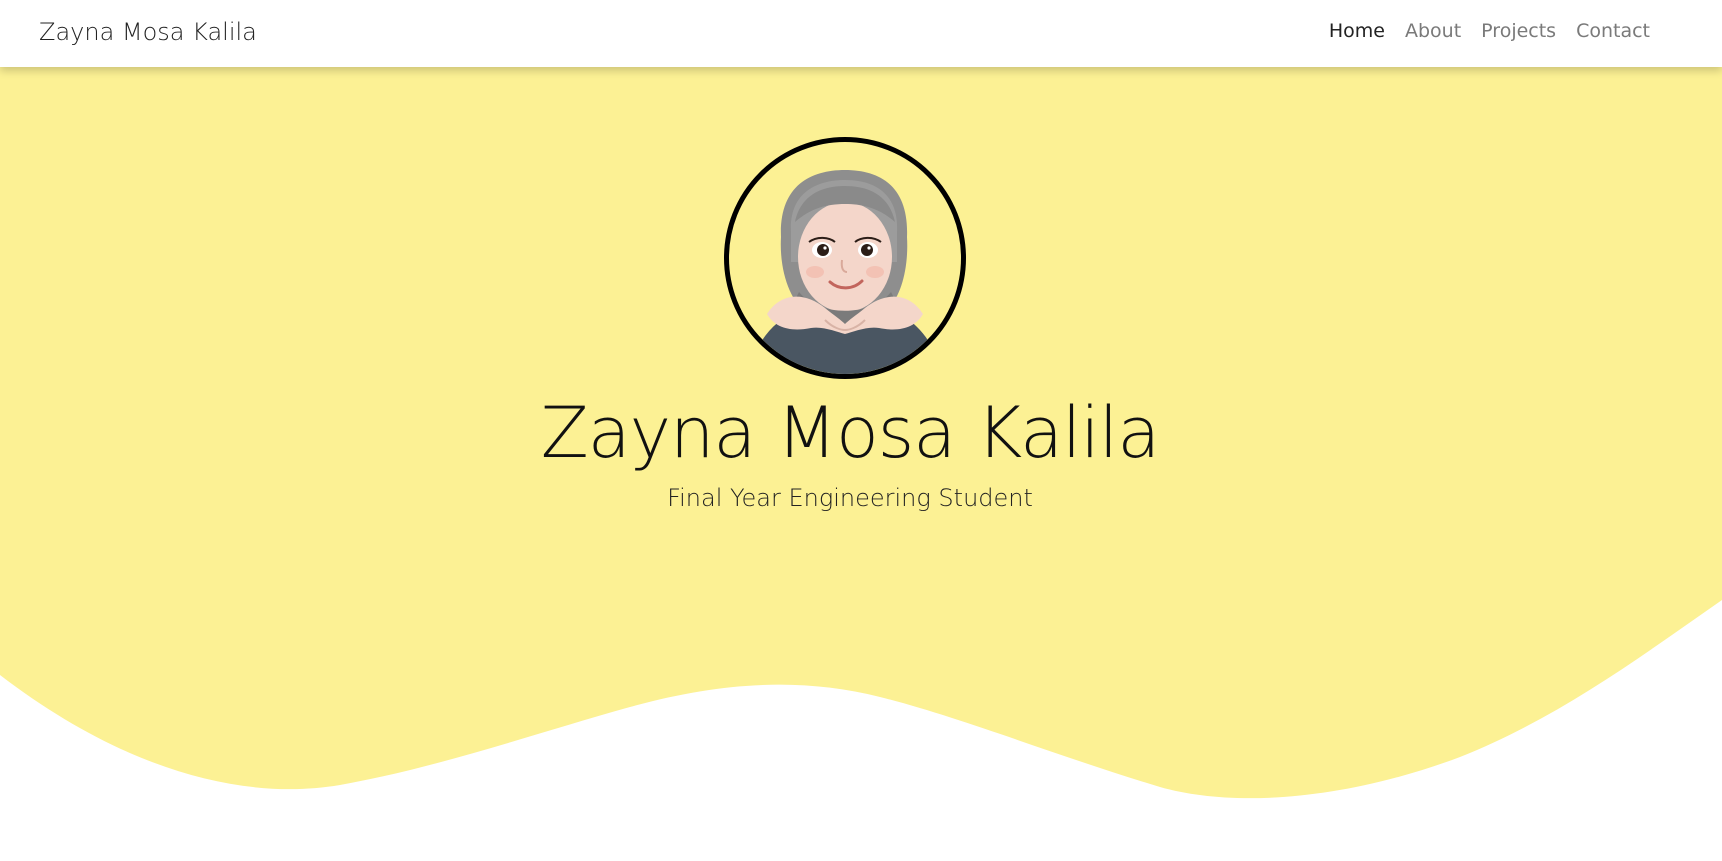 This screenshot has width=1722, height=861. What do you see at coordinates (1613, 31) in the screenshot?
I see `nav-link-contact: Contact` at bounding box center [1613, 31].